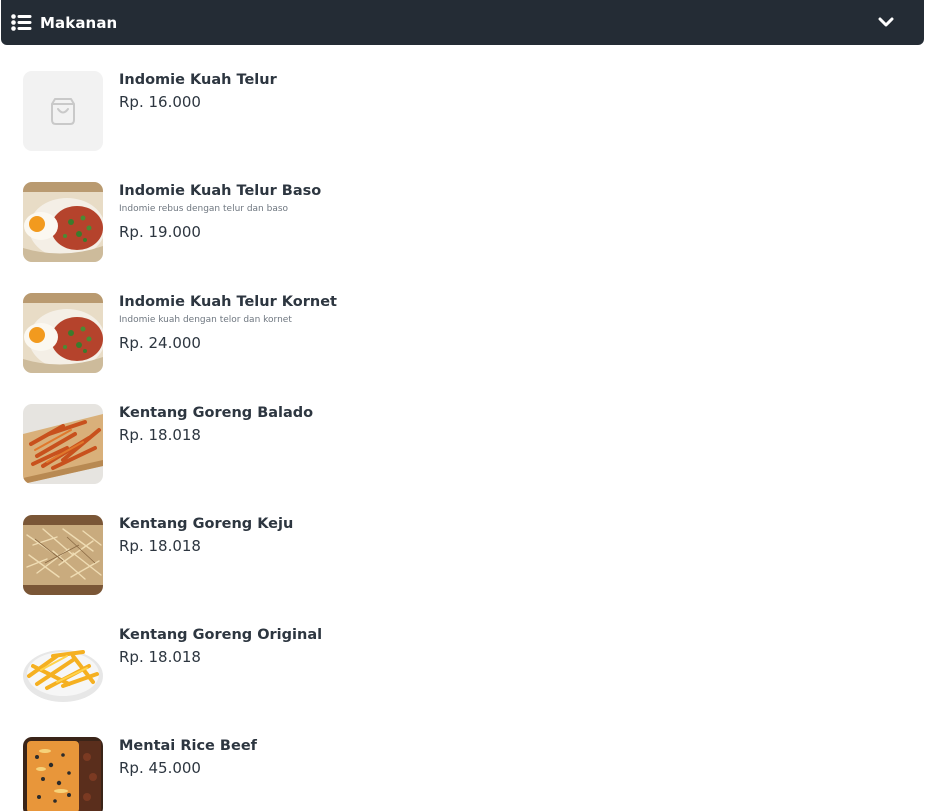 The image size is (925, 811). Describe the element at coordinates (463, 111) in the screenshot. I see `menu-item: Indomie Kuah Telur Rp. 16.000` at that location.